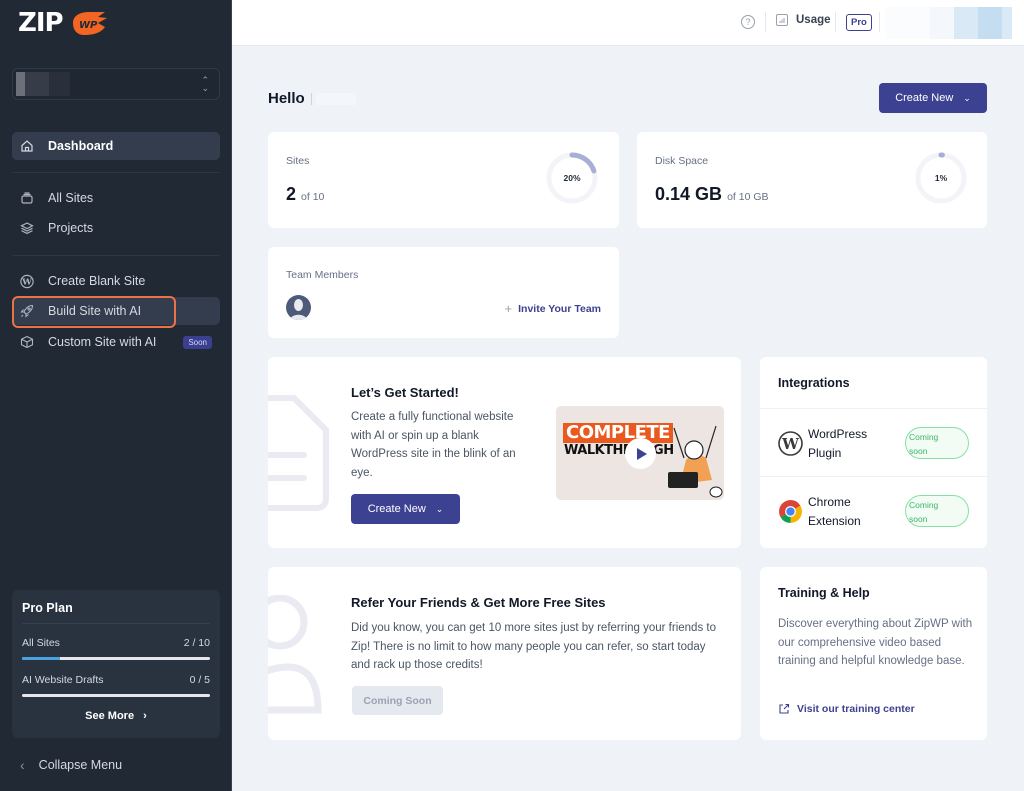 This screenshot has width=1024, height=791. What do you see at coordinates (22, 765) in the screenshot?
I see `chevron-left-icon: ‹` at bounding box center [22, 765].